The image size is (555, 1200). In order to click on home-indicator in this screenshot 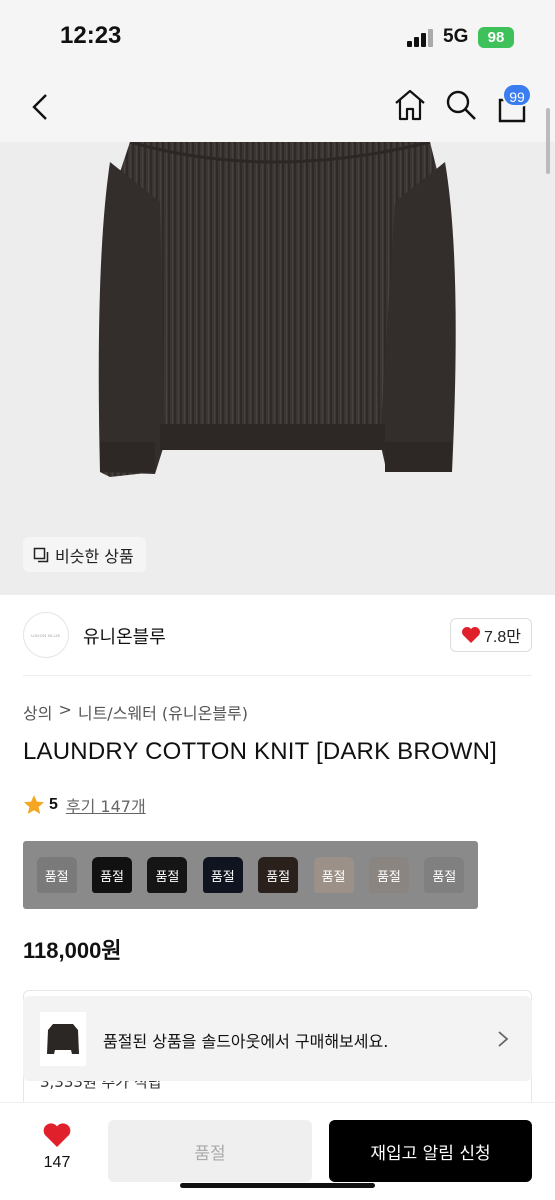, I will do `click(277, 1185)`.